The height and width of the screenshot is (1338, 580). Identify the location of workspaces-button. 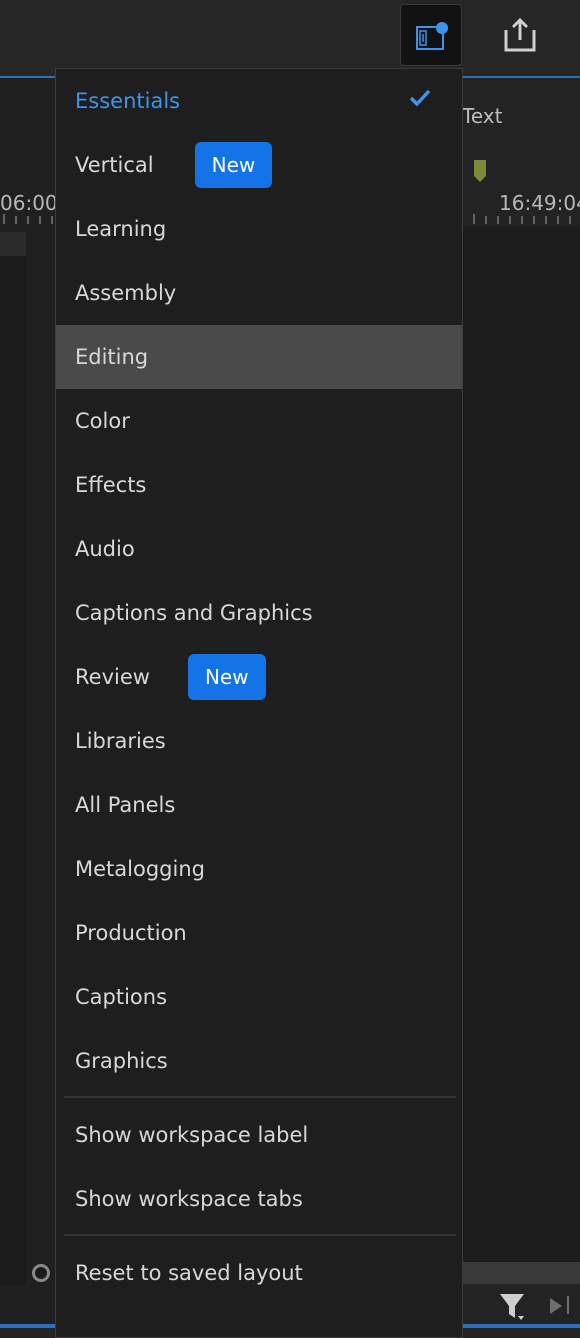
(431, 35).